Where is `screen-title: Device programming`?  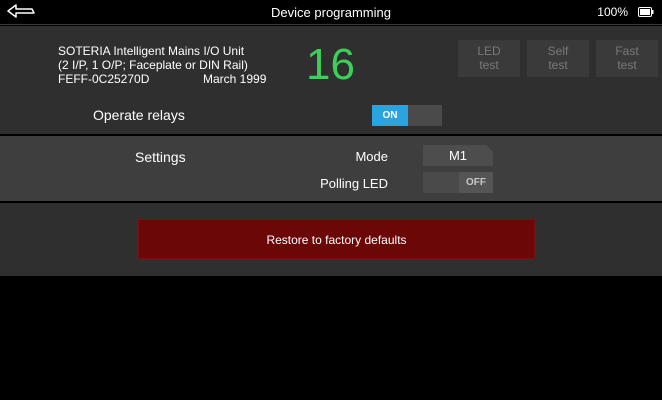
screen-title: Device programming is located at coordinates (331, 12).